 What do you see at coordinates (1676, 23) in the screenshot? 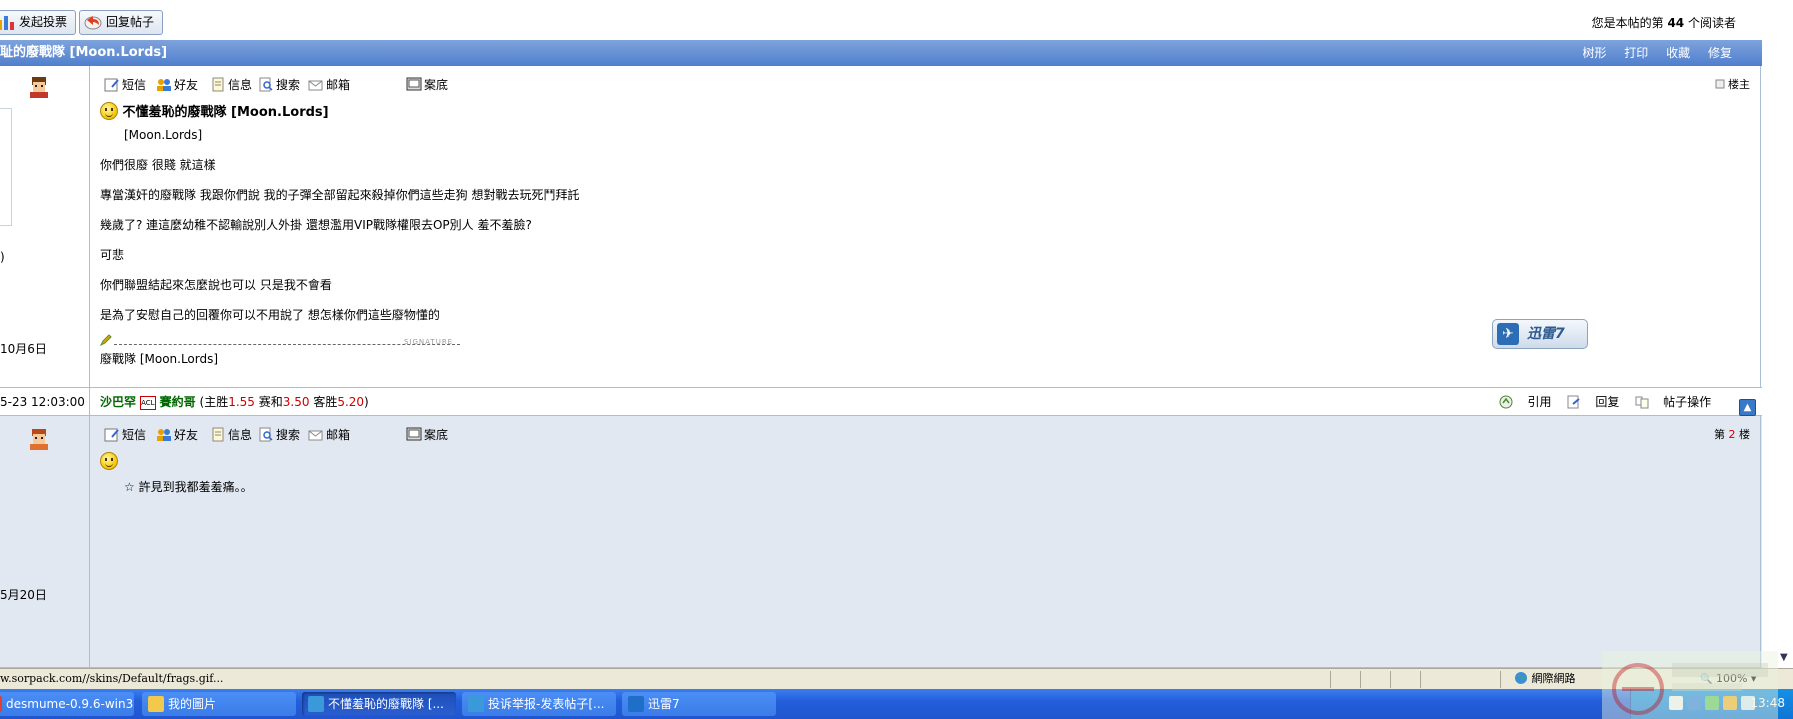
I see `read-count: 44` at bounding box center [1676, 23].